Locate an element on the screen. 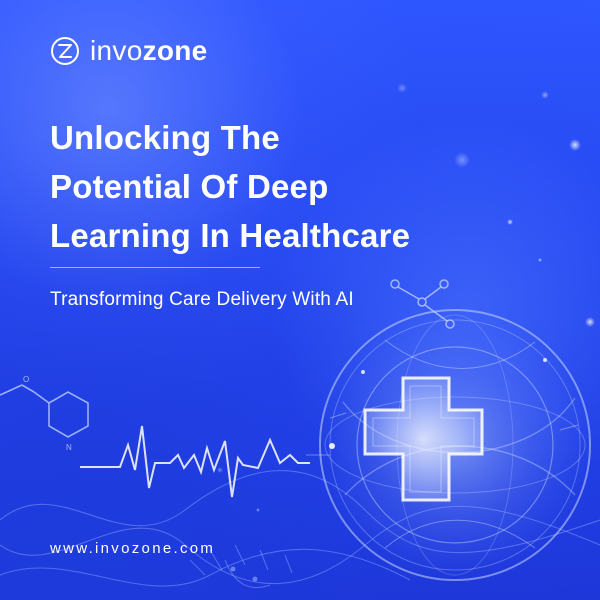 The height and width of the screenshot is (600, 600). divider is located at coordinates (155, 267).